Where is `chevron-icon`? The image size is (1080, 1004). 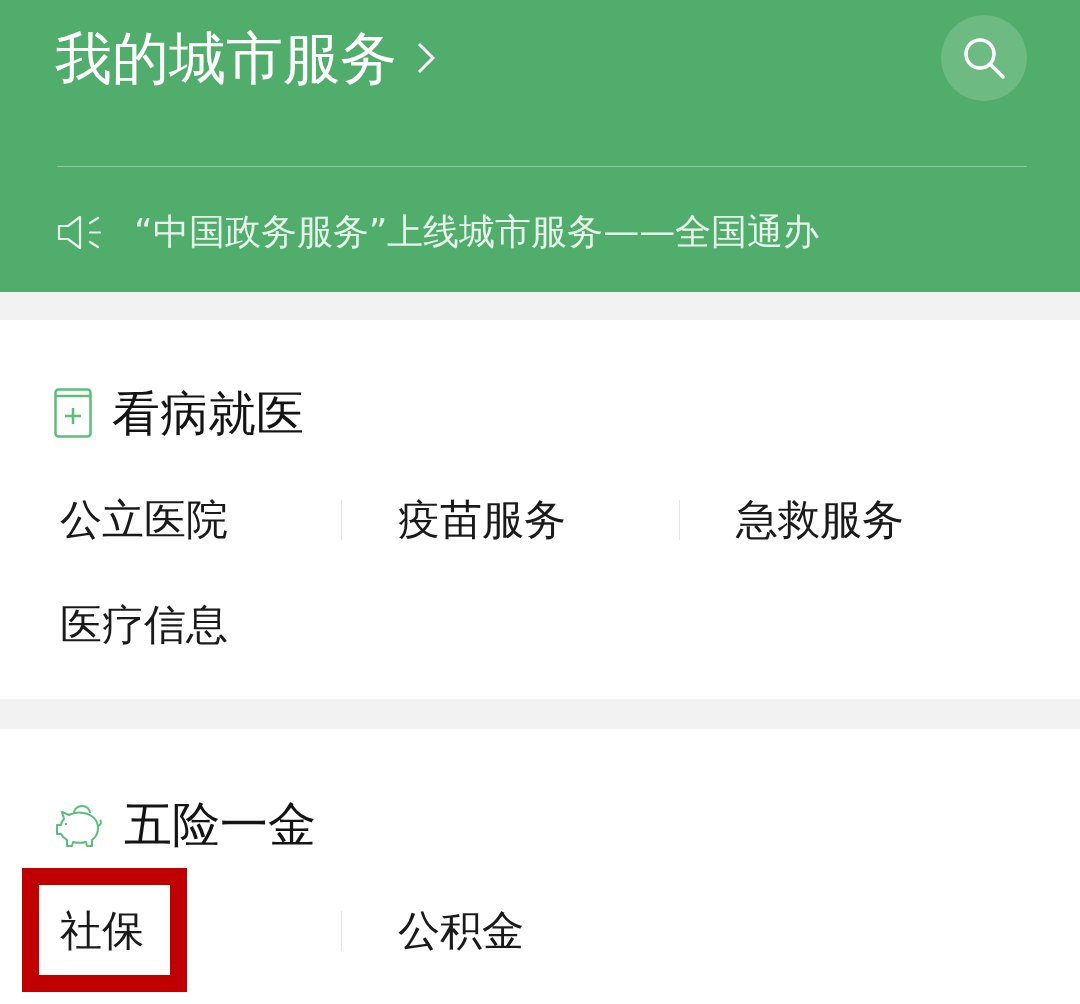 chevron-icon is located at coordinates (426, 58).